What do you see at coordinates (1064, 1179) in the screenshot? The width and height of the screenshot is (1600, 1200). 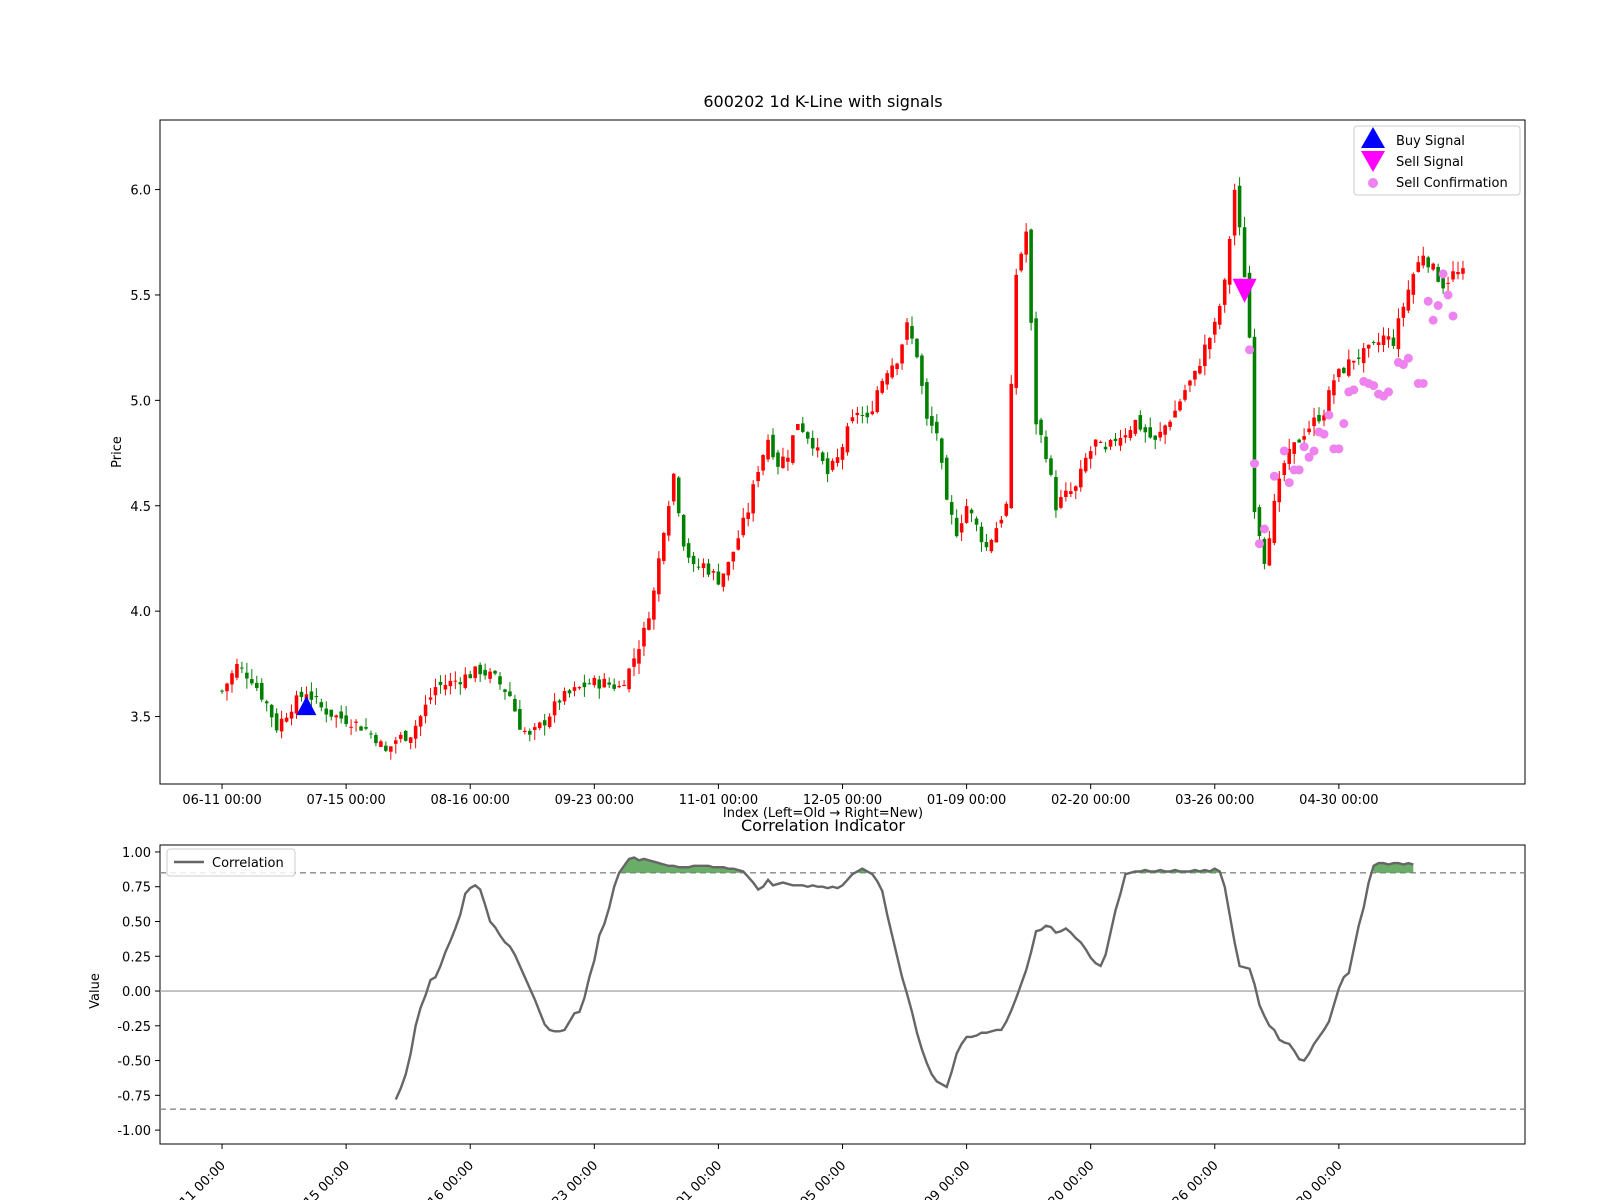 I see `x-tick-label: 02-20 00:00` at bounding box center [1064, 1179].